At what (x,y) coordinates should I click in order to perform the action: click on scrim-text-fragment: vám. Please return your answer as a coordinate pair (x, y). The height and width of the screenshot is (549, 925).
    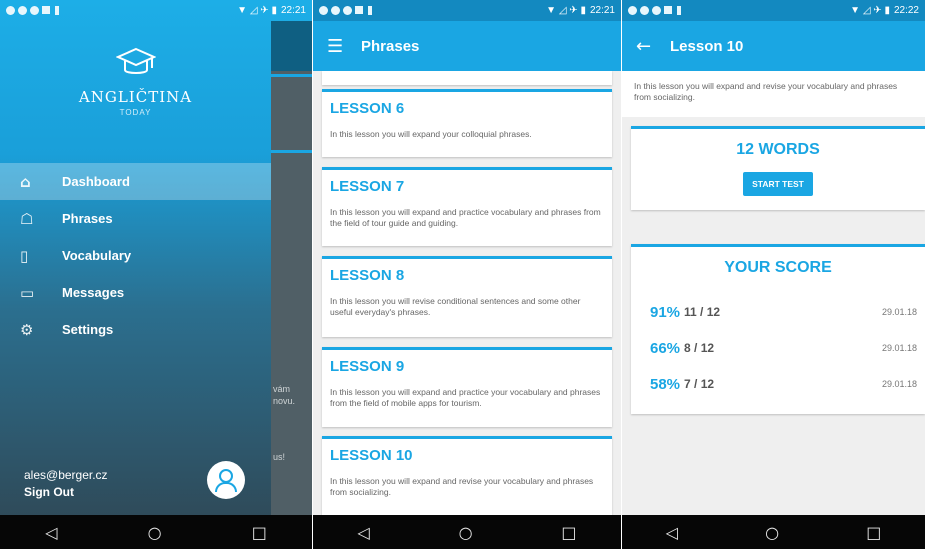
    Looking at the image, I should click on (282, 389).